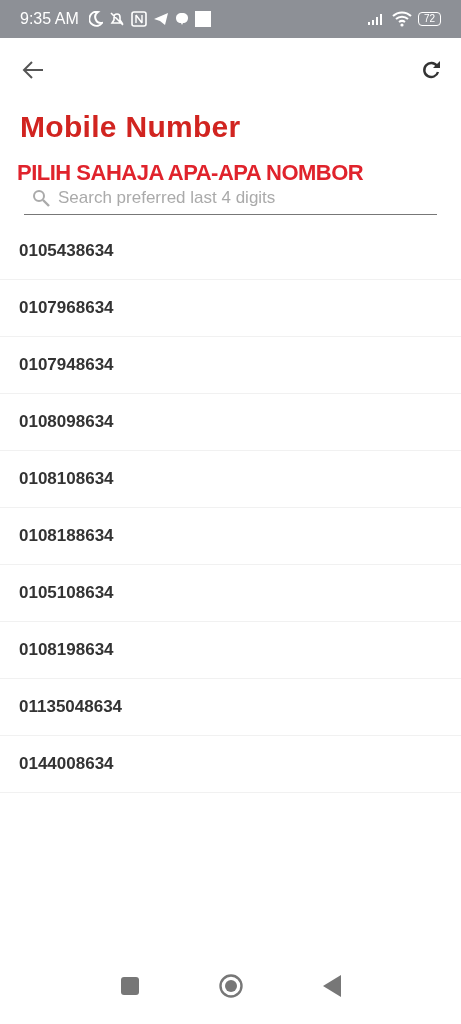  Describe the element at coordinates (66, 764) in the screenshot. I see `phone-number: 0144008634` at that location.